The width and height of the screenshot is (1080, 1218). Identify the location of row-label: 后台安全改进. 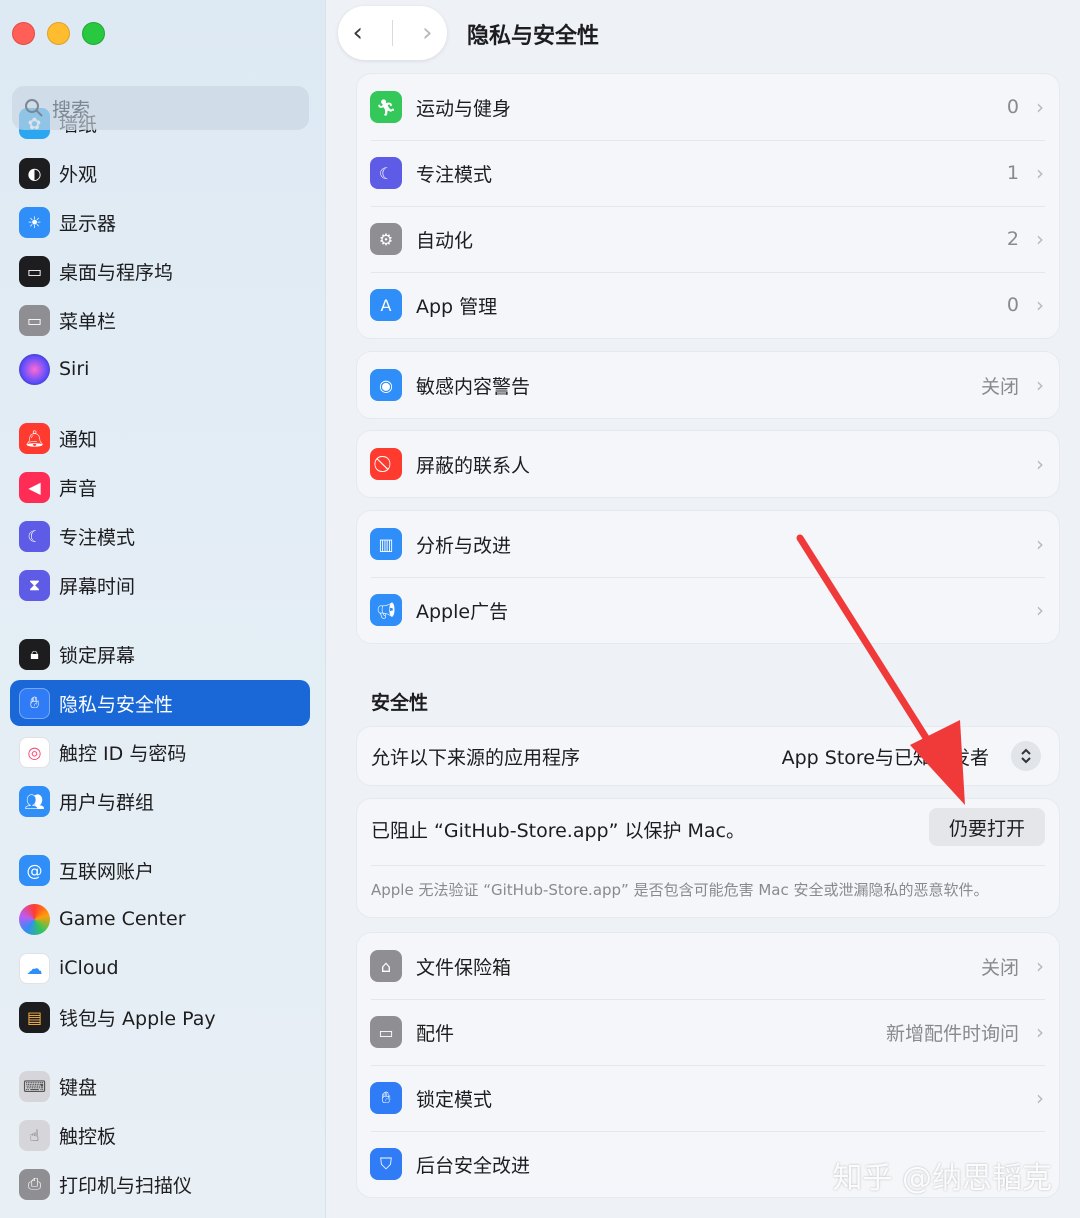
(473, 1165).